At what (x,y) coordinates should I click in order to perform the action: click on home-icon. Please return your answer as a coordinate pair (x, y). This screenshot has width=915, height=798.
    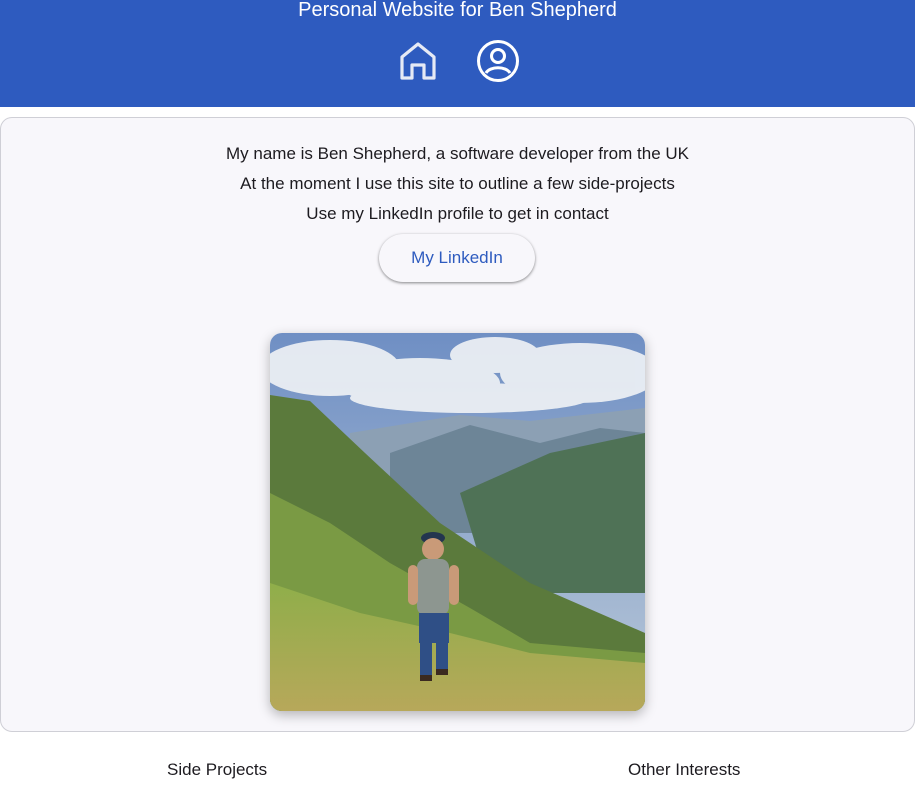
    Looking at the image, I should click on (417, 61).